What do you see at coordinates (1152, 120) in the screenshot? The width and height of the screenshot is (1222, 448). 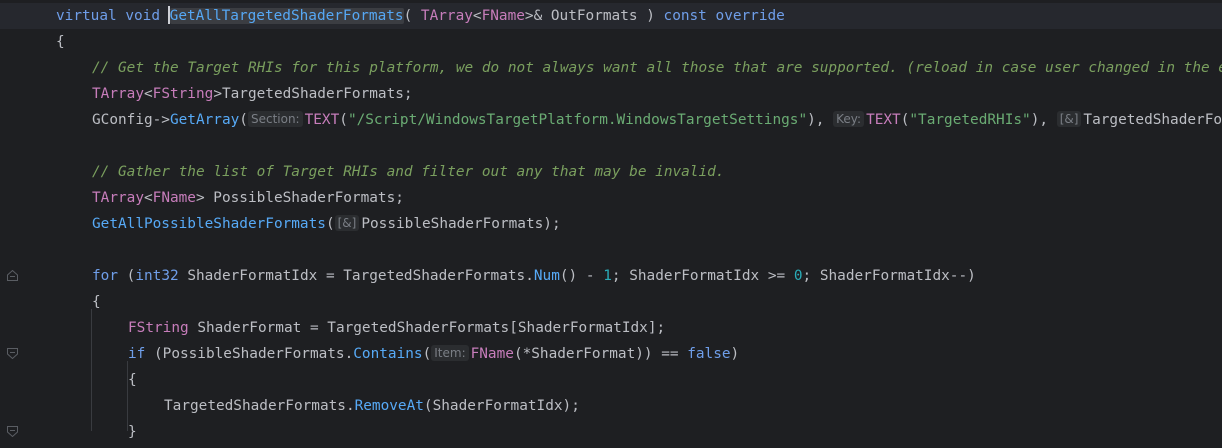 I see `code-token: TargetedShaderFormats, GEngineIni);` at bounding box center [1152, 120].